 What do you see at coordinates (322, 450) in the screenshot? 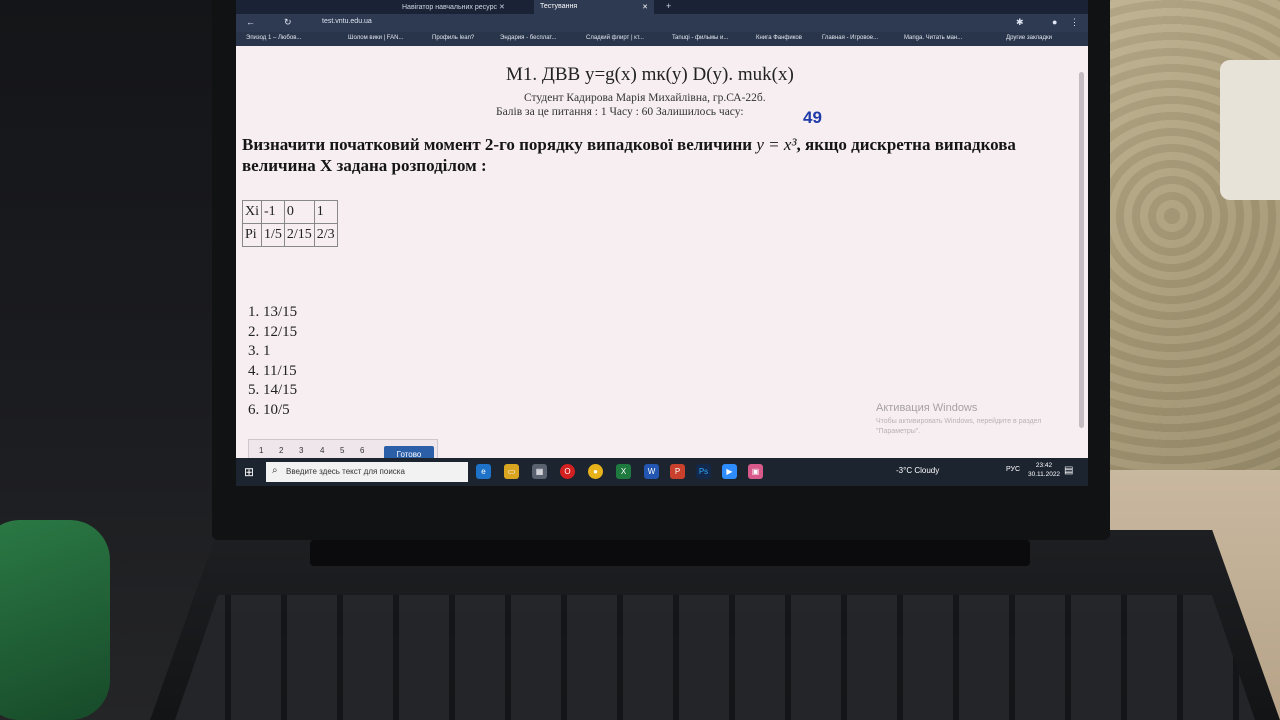
I see `page-link: 4` at bounding box center [322, 450].